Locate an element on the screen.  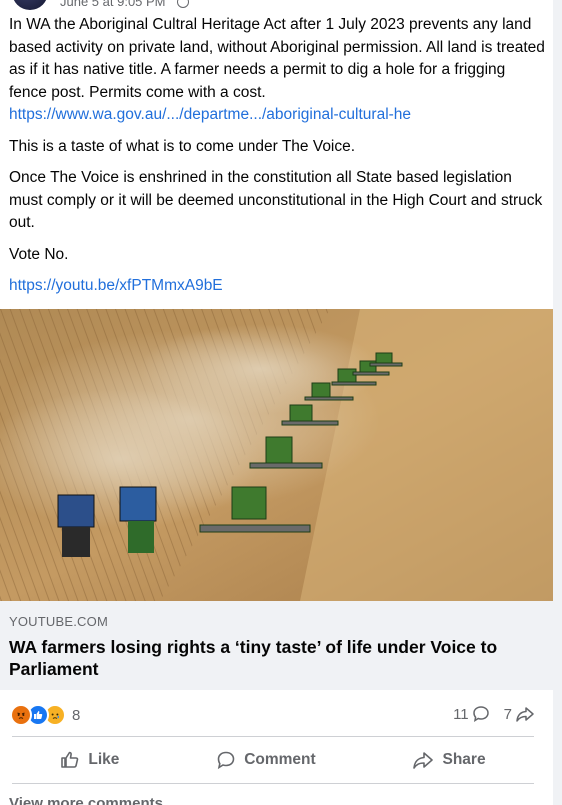
post-stats: 8 11 7 is located at coordinates (276, 713).